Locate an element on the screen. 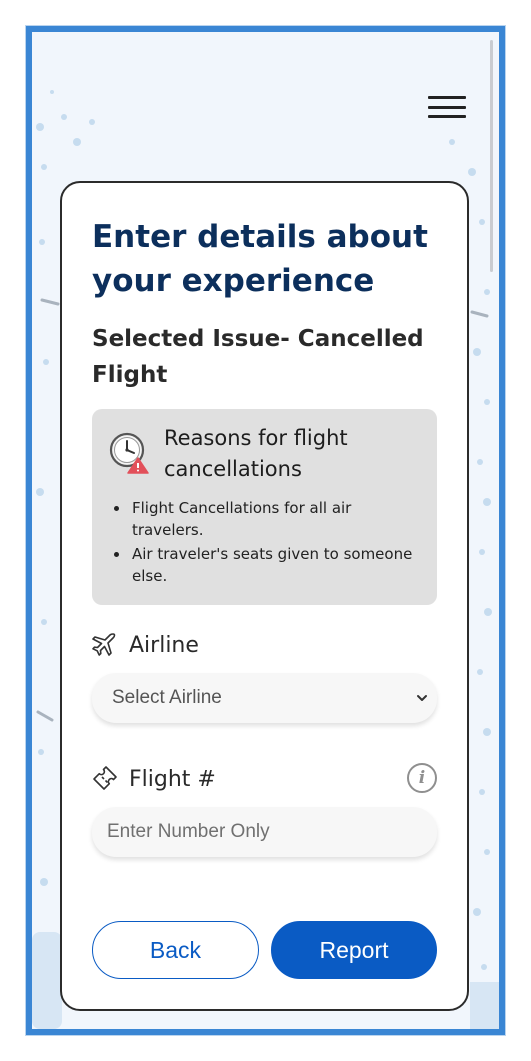 This screenshot has width=531, height=1061. info-icon: i is located at coordinates (422, 778).